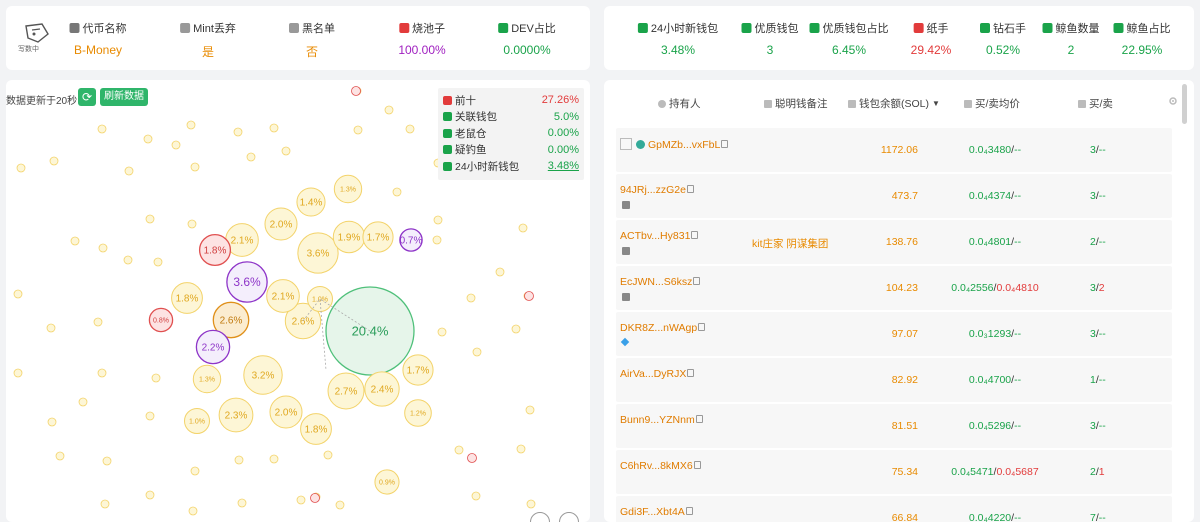  Describe the element at coordinates (263, 375) in the screenshot. I see `holder-bubble: 3.2%` at that location.